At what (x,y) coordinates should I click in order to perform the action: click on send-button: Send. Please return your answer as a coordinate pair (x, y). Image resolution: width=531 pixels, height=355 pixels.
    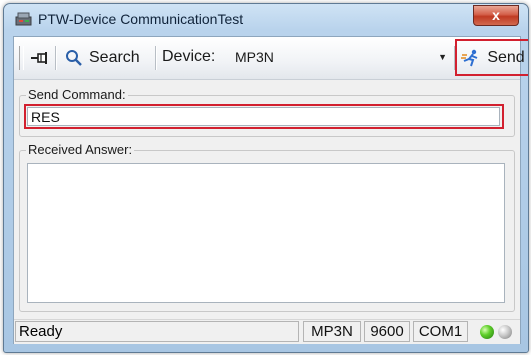
    Looking at the image, I should click on (493, 57).